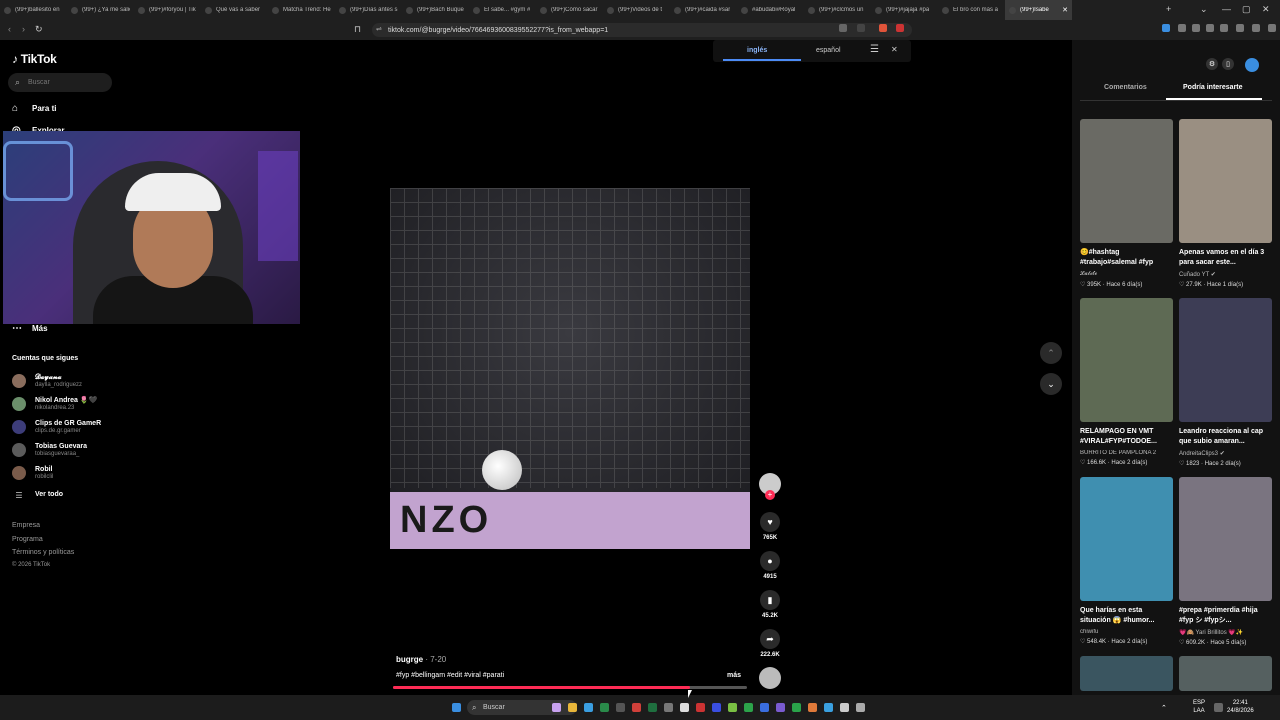 This screenshot has width=1280, height=720. What do you see at coordinates (1212, 64) in the screenshot?
I see `settings-icon: ⚙` at bounding box center [1212, 64].